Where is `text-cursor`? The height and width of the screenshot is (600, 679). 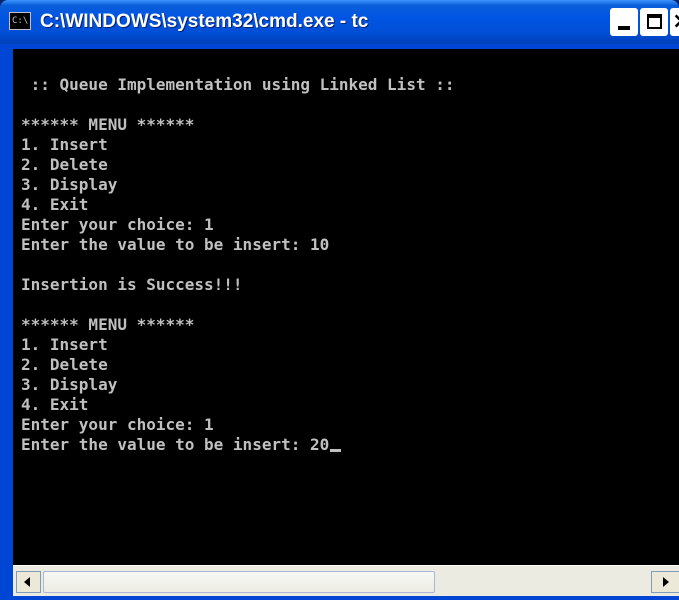 text-cursor is located at coordinates (336, 450).